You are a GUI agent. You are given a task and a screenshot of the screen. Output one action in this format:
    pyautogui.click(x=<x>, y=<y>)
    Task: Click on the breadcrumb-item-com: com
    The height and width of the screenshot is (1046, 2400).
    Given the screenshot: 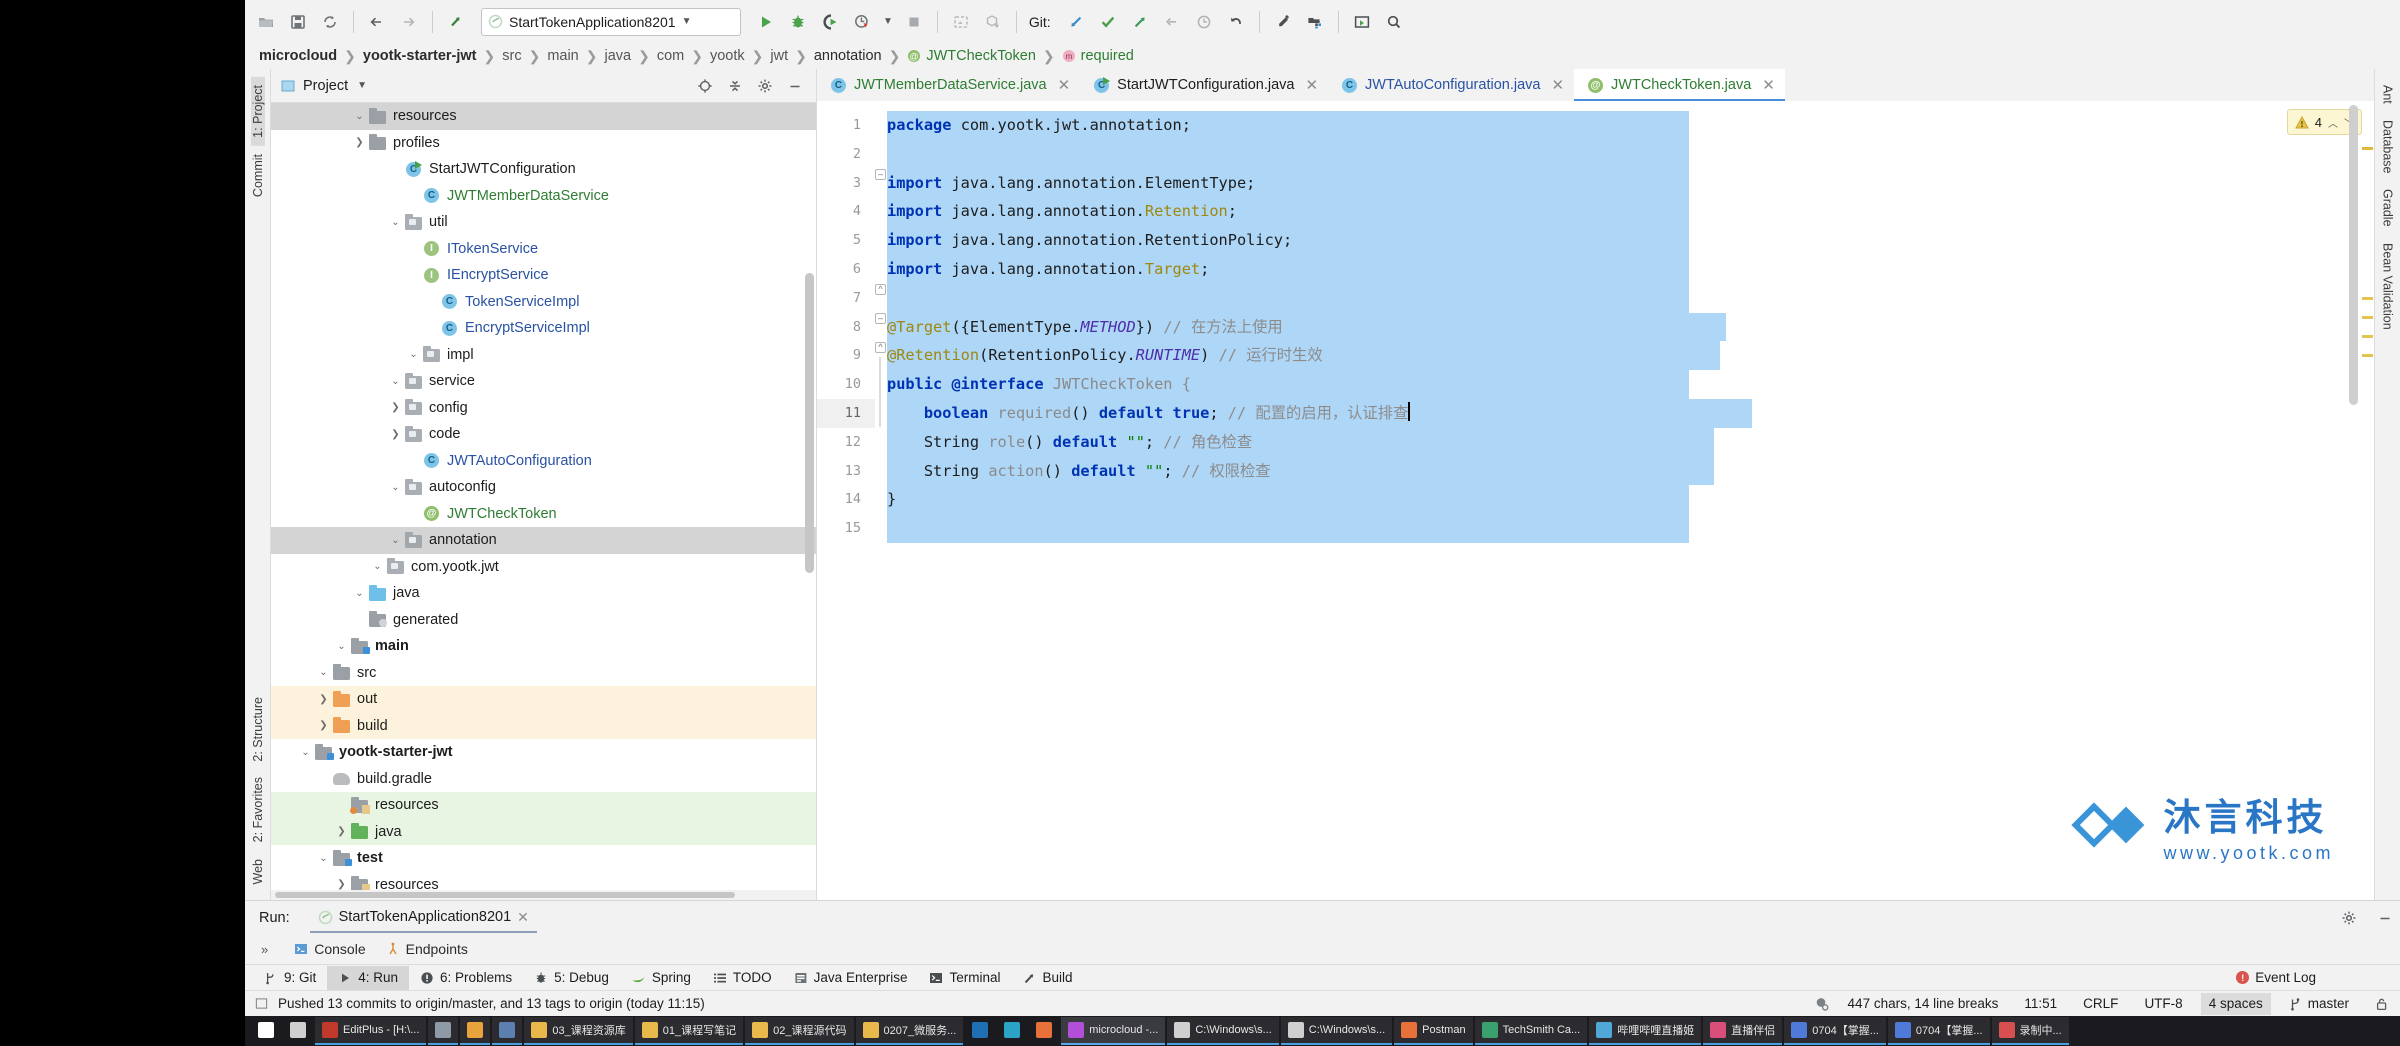 What is the action you would take?
    pyautogui.click(x=670, y=56)
    